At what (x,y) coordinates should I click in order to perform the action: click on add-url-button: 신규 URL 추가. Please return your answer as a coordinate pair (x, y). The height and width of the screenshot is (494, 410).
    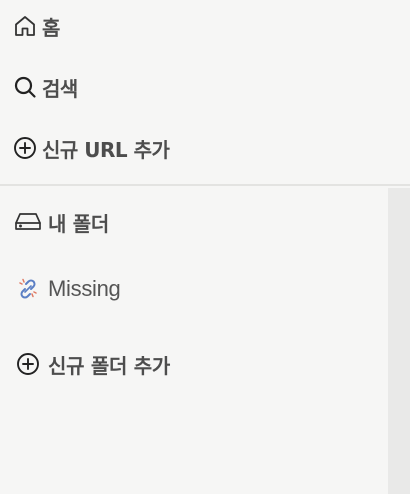
    Looking at the image, I should click on (91, 148).